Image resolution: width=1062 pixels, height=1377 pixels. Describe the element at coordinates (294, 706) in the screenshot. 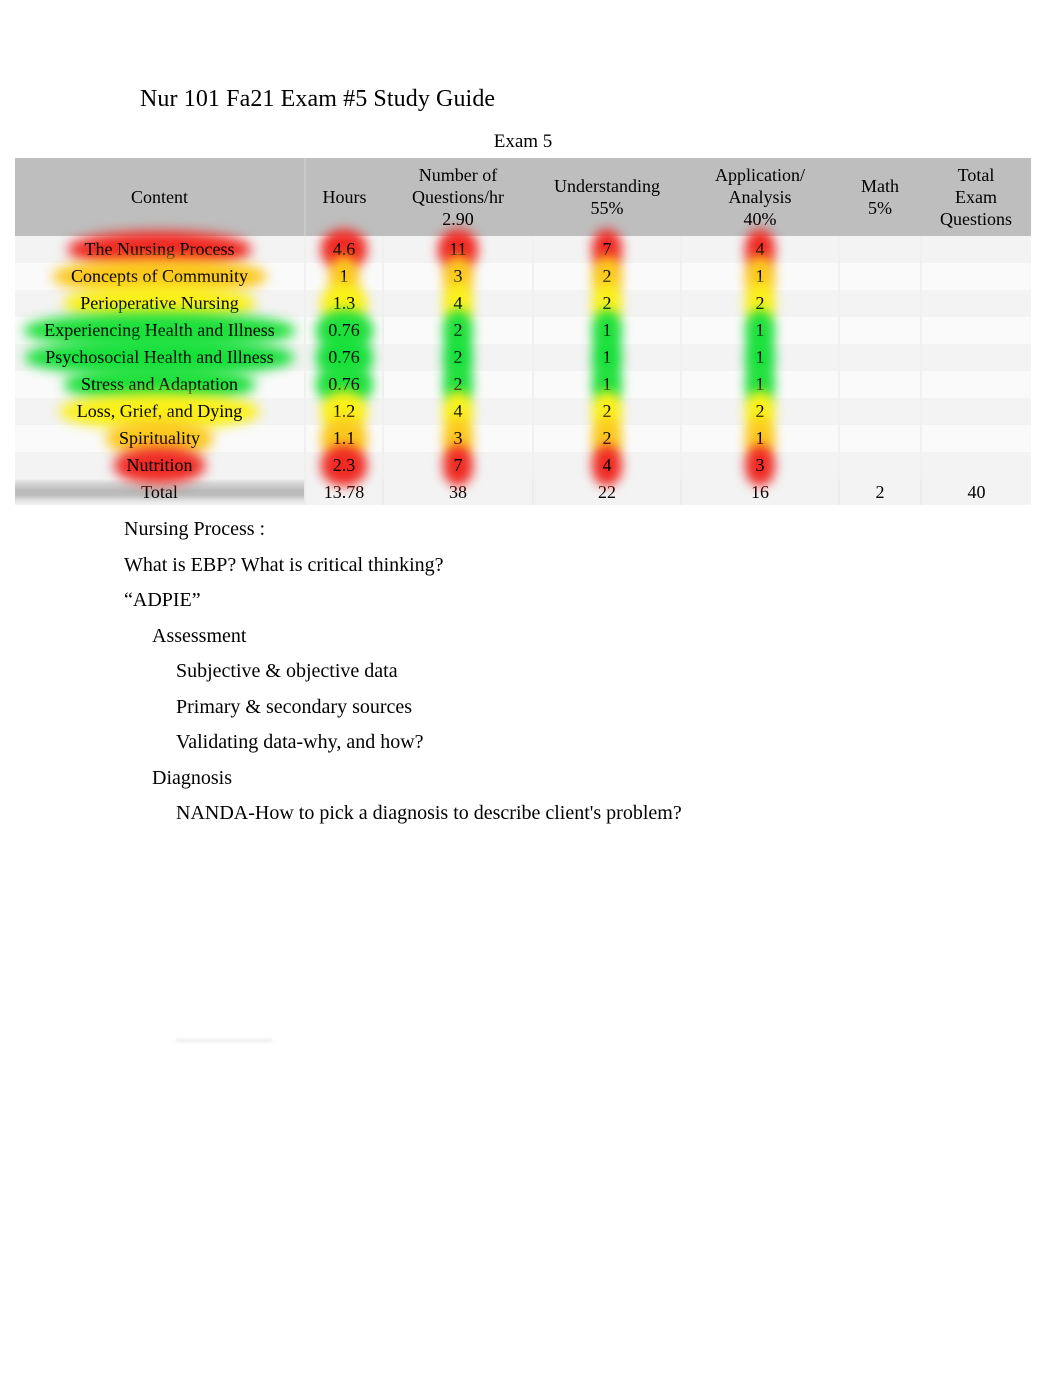

I see `note-line: Primary & secondary sources` at that location.